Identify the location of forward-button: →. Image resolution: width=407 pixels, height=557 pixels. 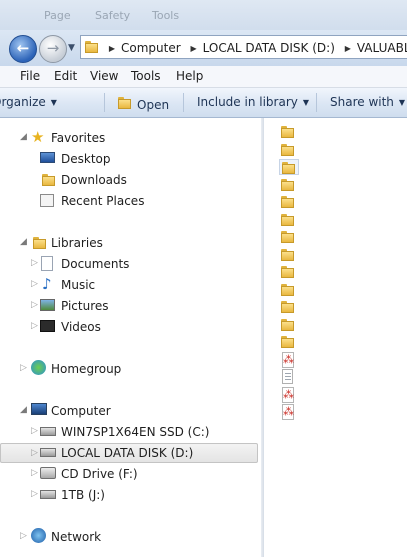
(53, 49).